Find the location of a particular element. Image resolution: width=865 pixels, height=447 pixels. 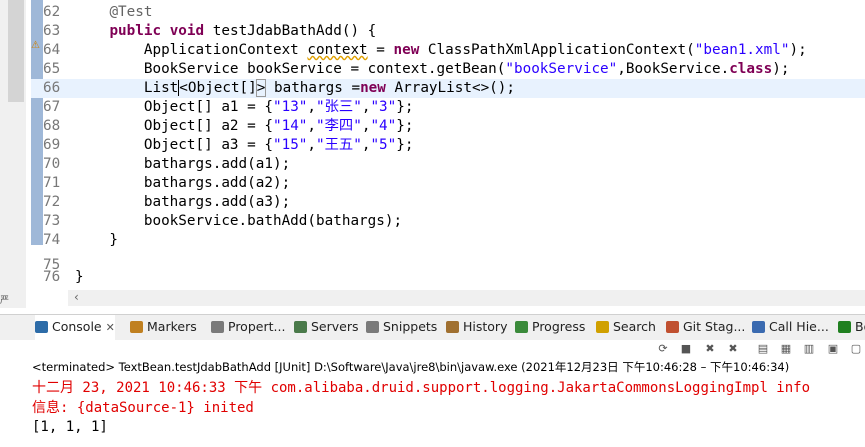

remove-launch-icon: ✖ is located at coordinates (710, 349).